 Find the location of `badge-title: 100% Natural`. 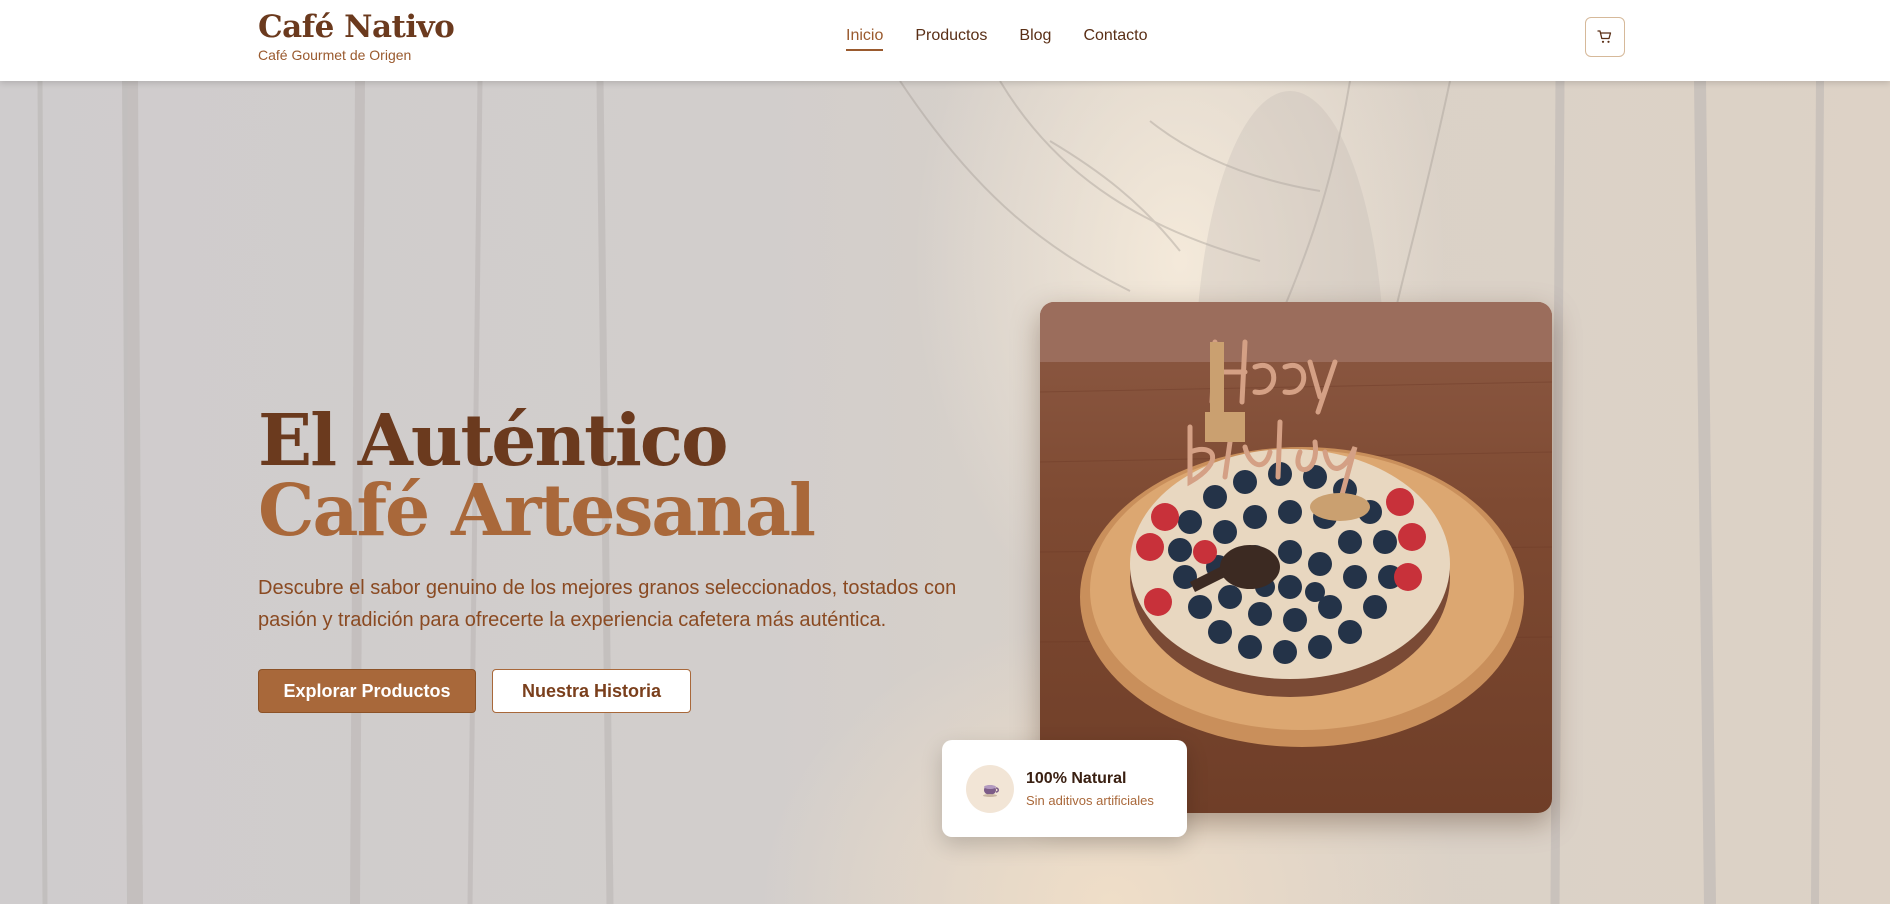

badge-title: 100% Natural is located at coordinates (1076, 778).